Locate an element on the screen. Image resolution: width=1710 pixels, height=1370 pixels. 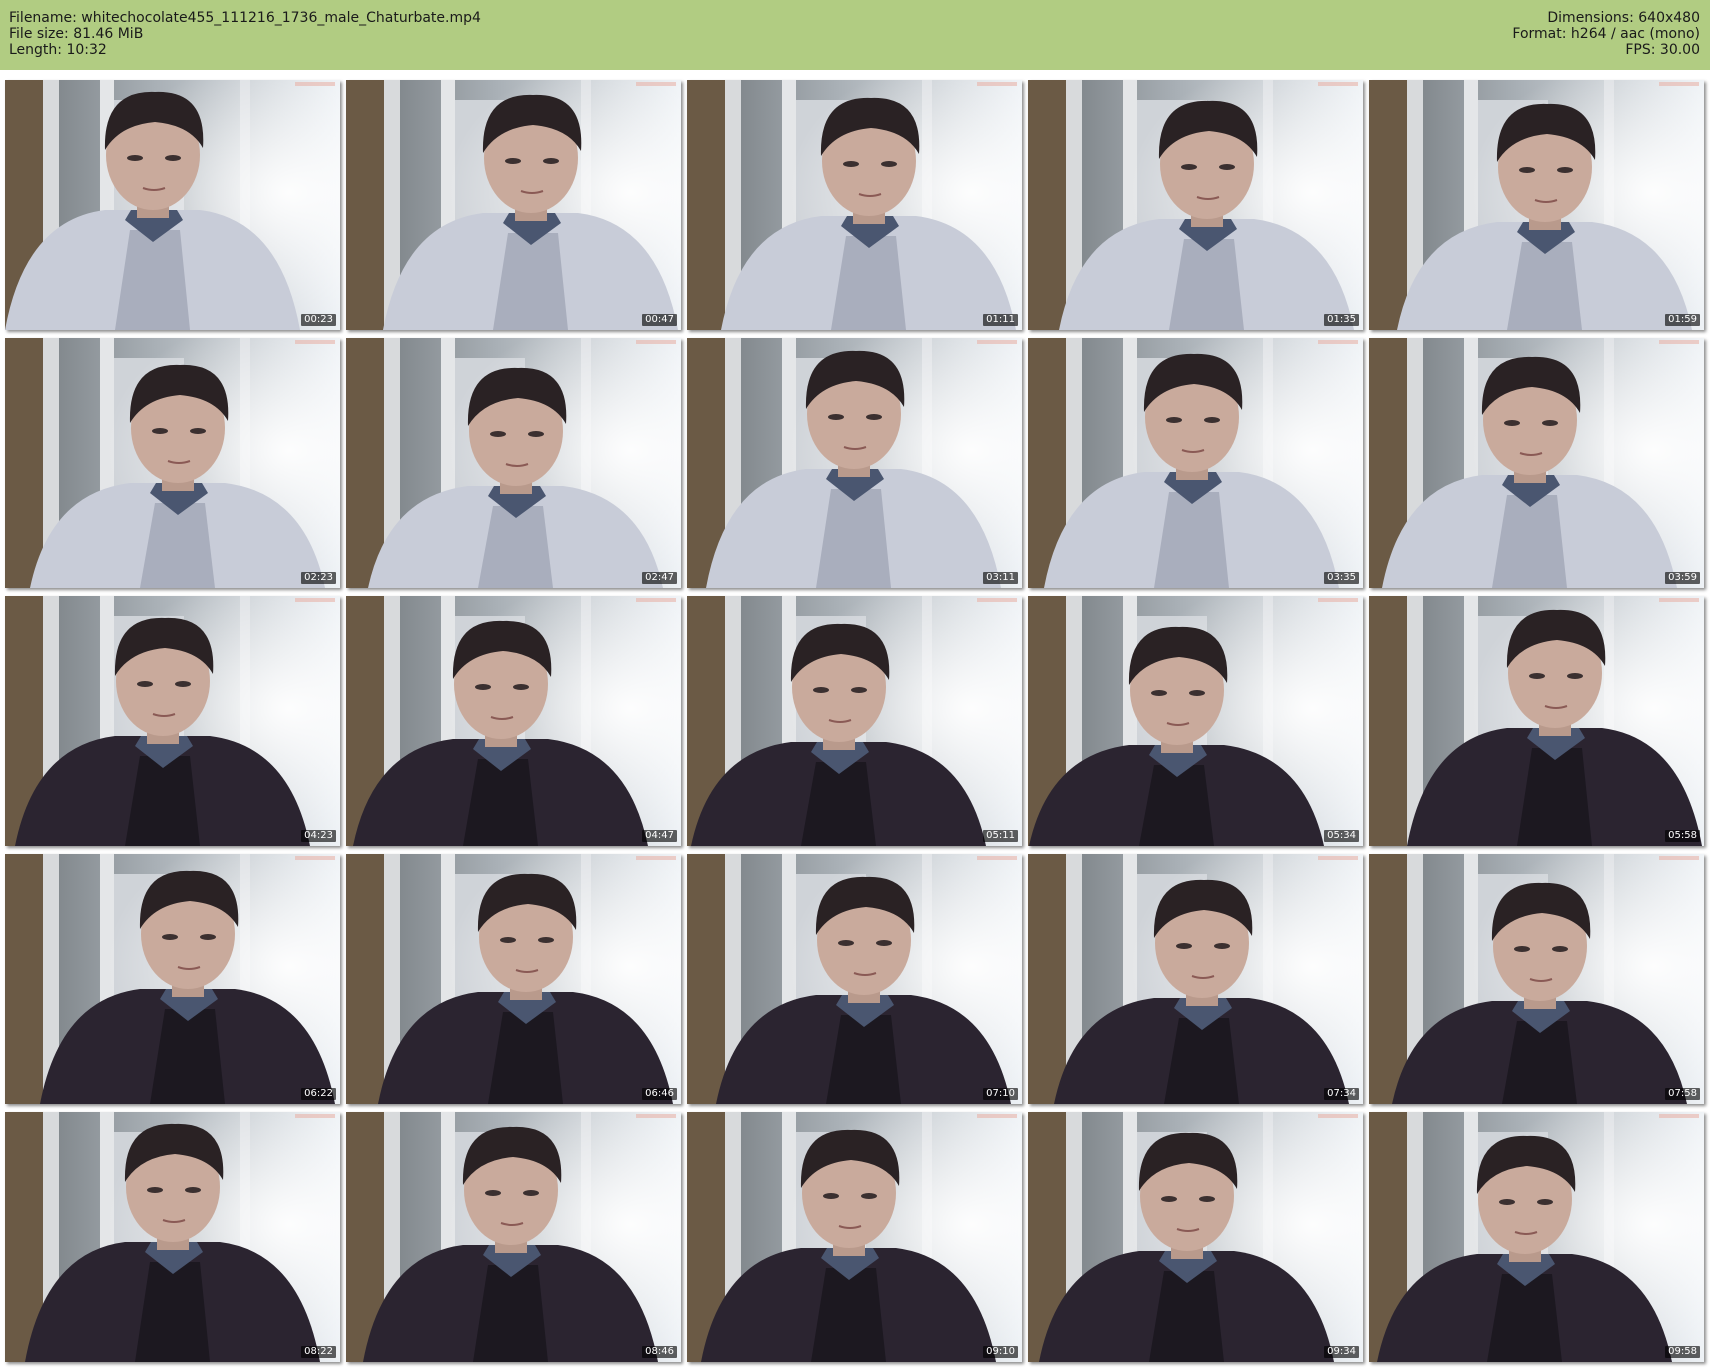
video-thumbnail: 09:58 is located at coordinates (1536, 1237).